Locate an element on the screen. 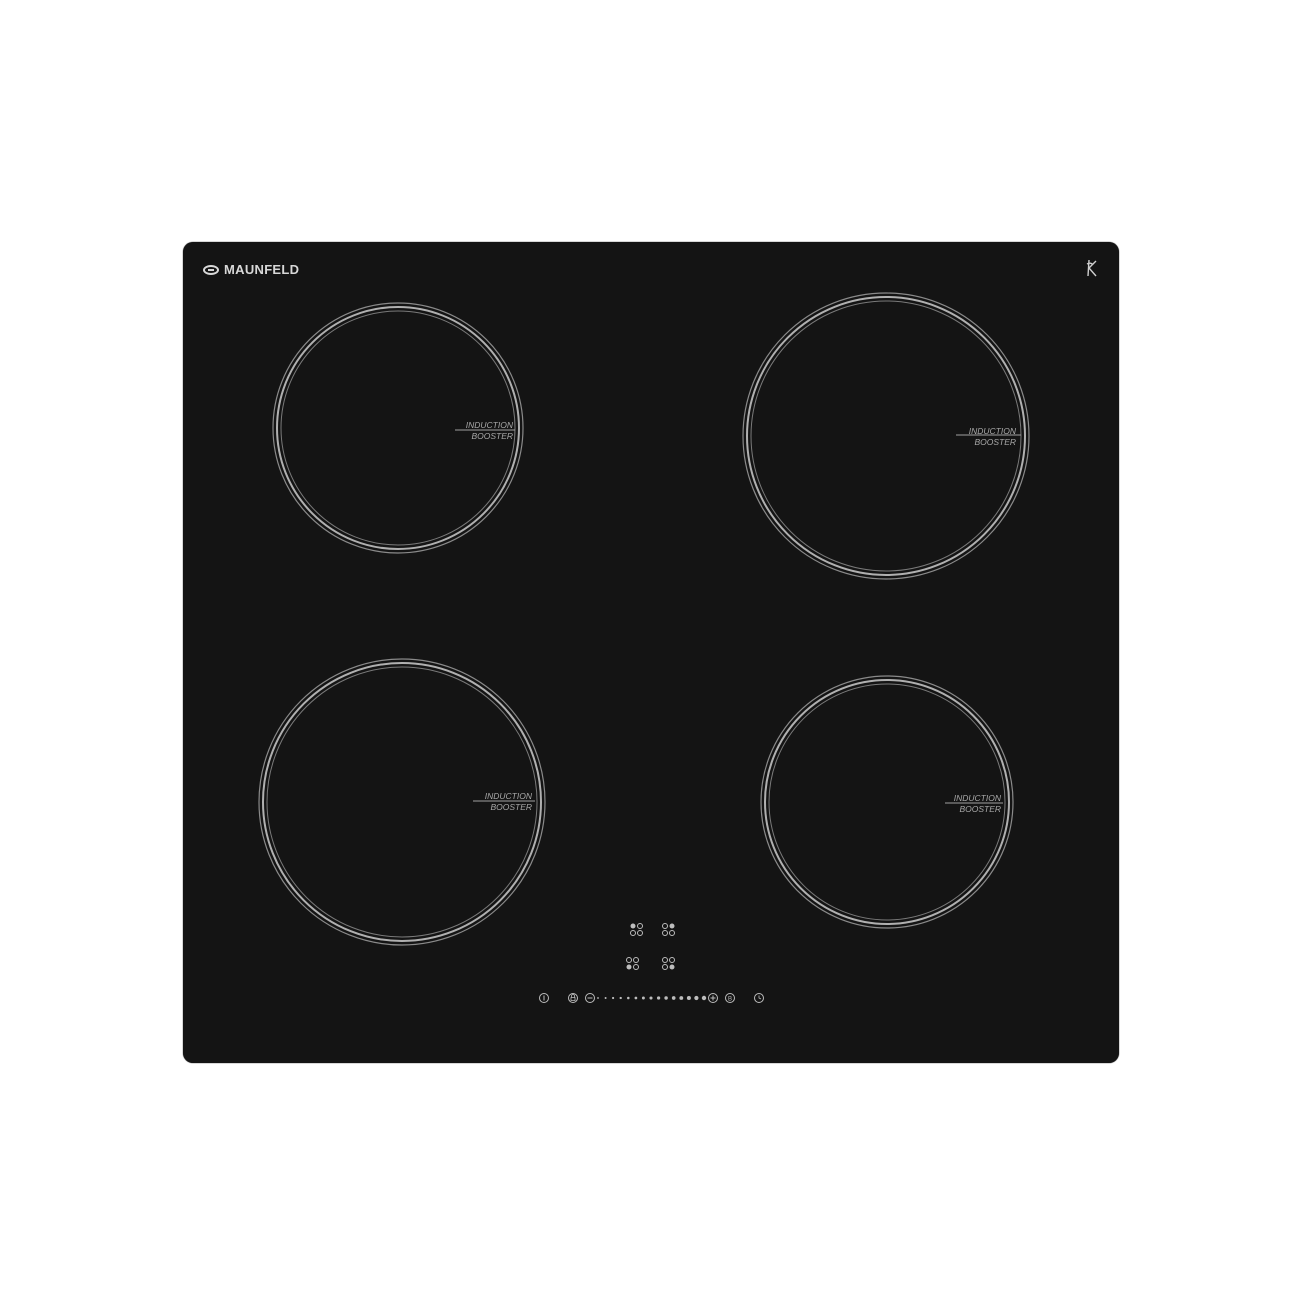 This screenshot has width=1300, height=1300. power-level-slider is located at coordinates (652, 998).